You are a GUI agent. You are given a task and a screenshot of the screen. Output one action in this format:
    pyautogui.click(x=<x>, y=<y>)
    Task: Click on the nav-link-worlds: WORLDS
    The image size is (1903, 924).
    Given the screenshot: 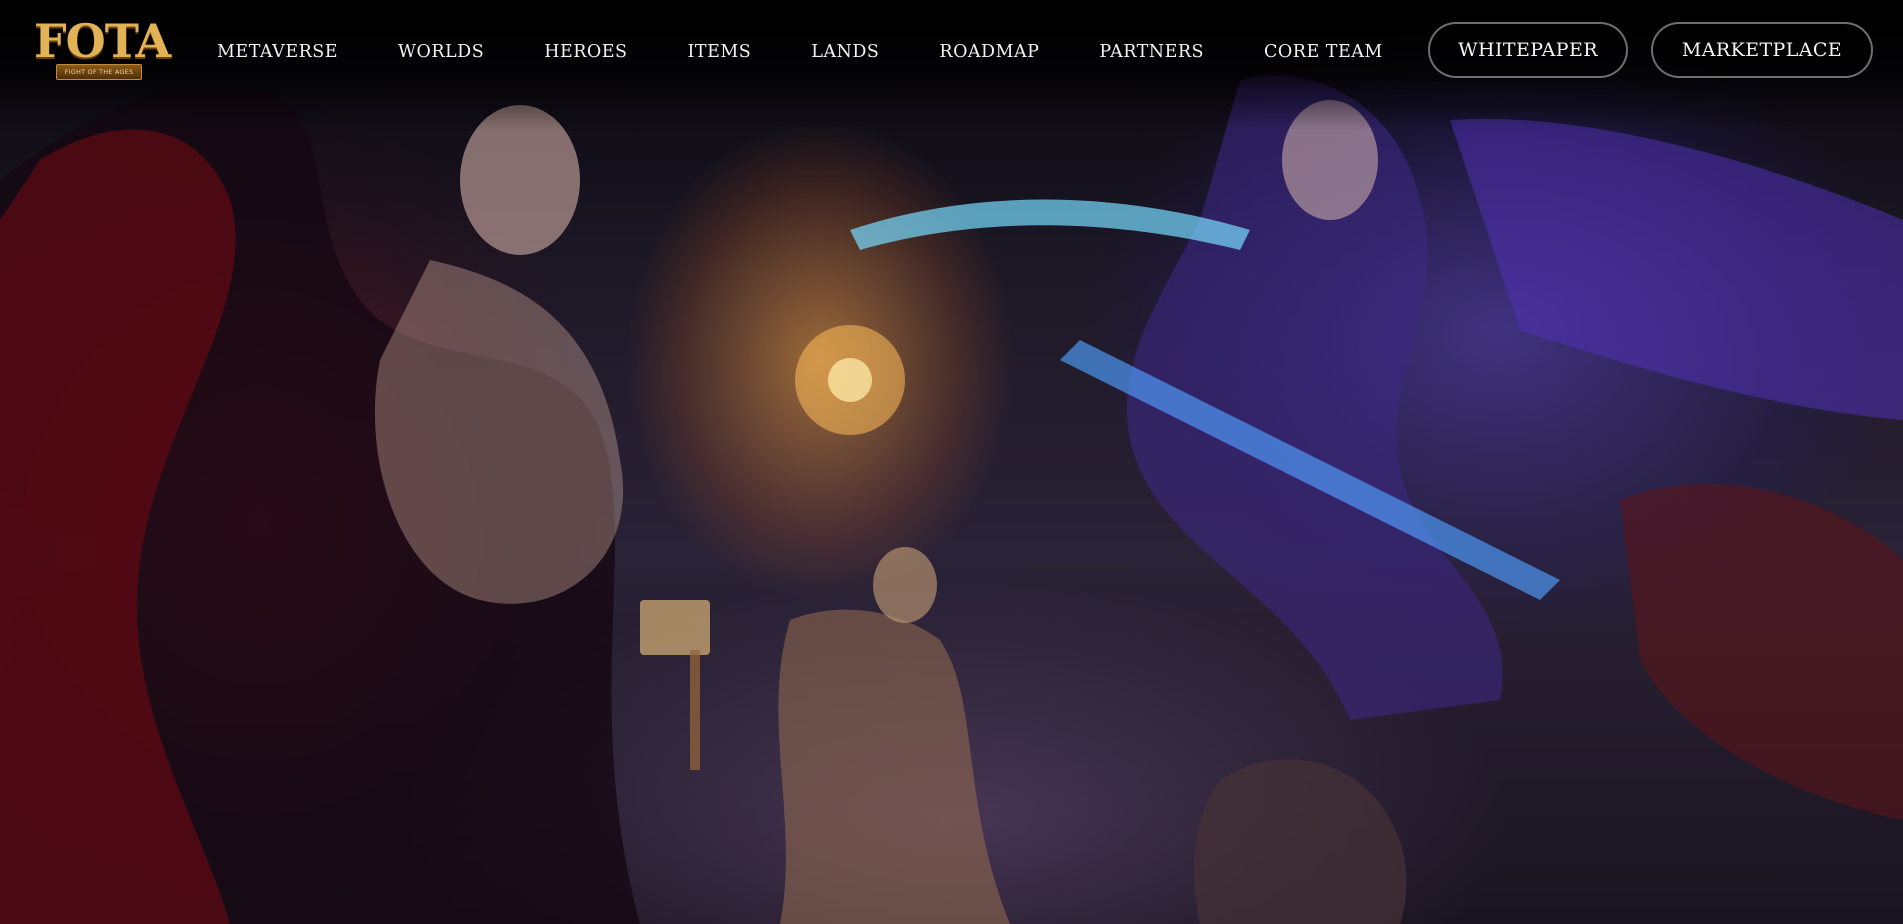 What is the action you would take?
    pyautogui.click(x=441, y=52)
    